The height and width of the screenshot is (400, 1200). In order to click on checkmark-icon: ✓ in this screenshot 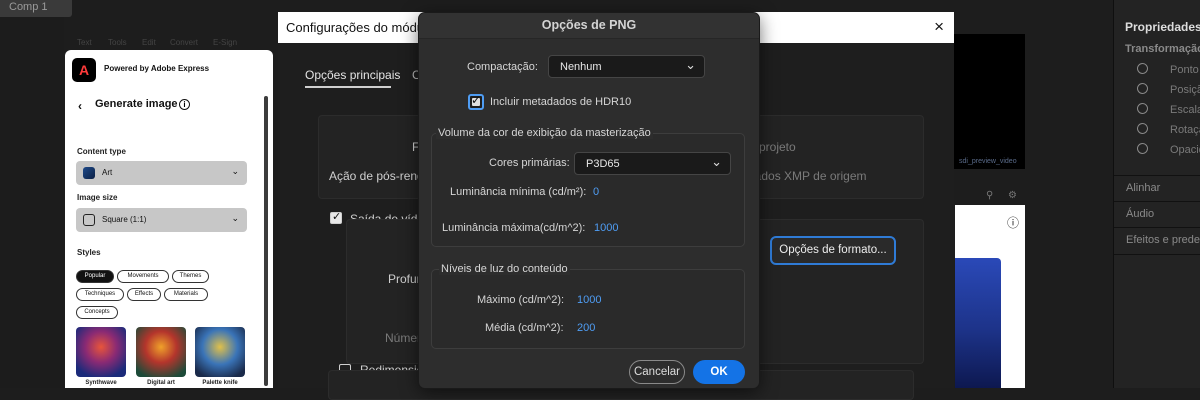, I will do `click(476, 100)`.